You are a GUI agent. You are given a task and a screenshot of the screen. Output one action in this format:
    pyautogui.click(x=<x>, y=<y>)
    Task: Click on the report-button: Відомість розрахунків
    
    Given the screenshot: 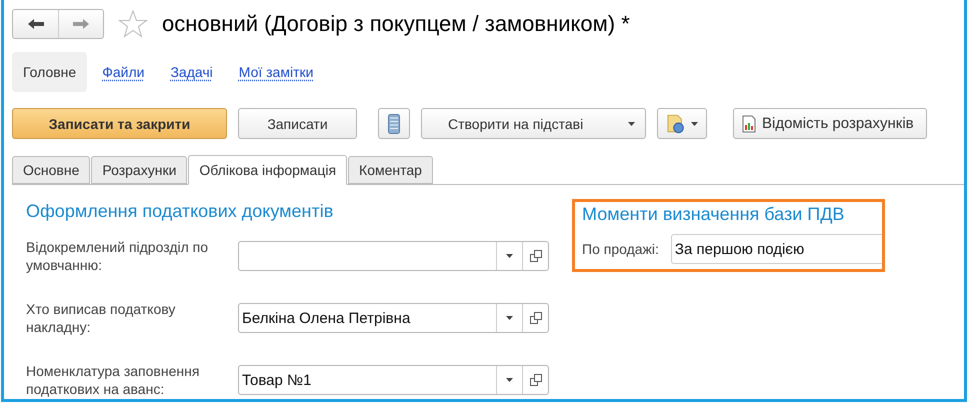 What is the action you would take?
    pyautogui.click(x=830, y=123)
    